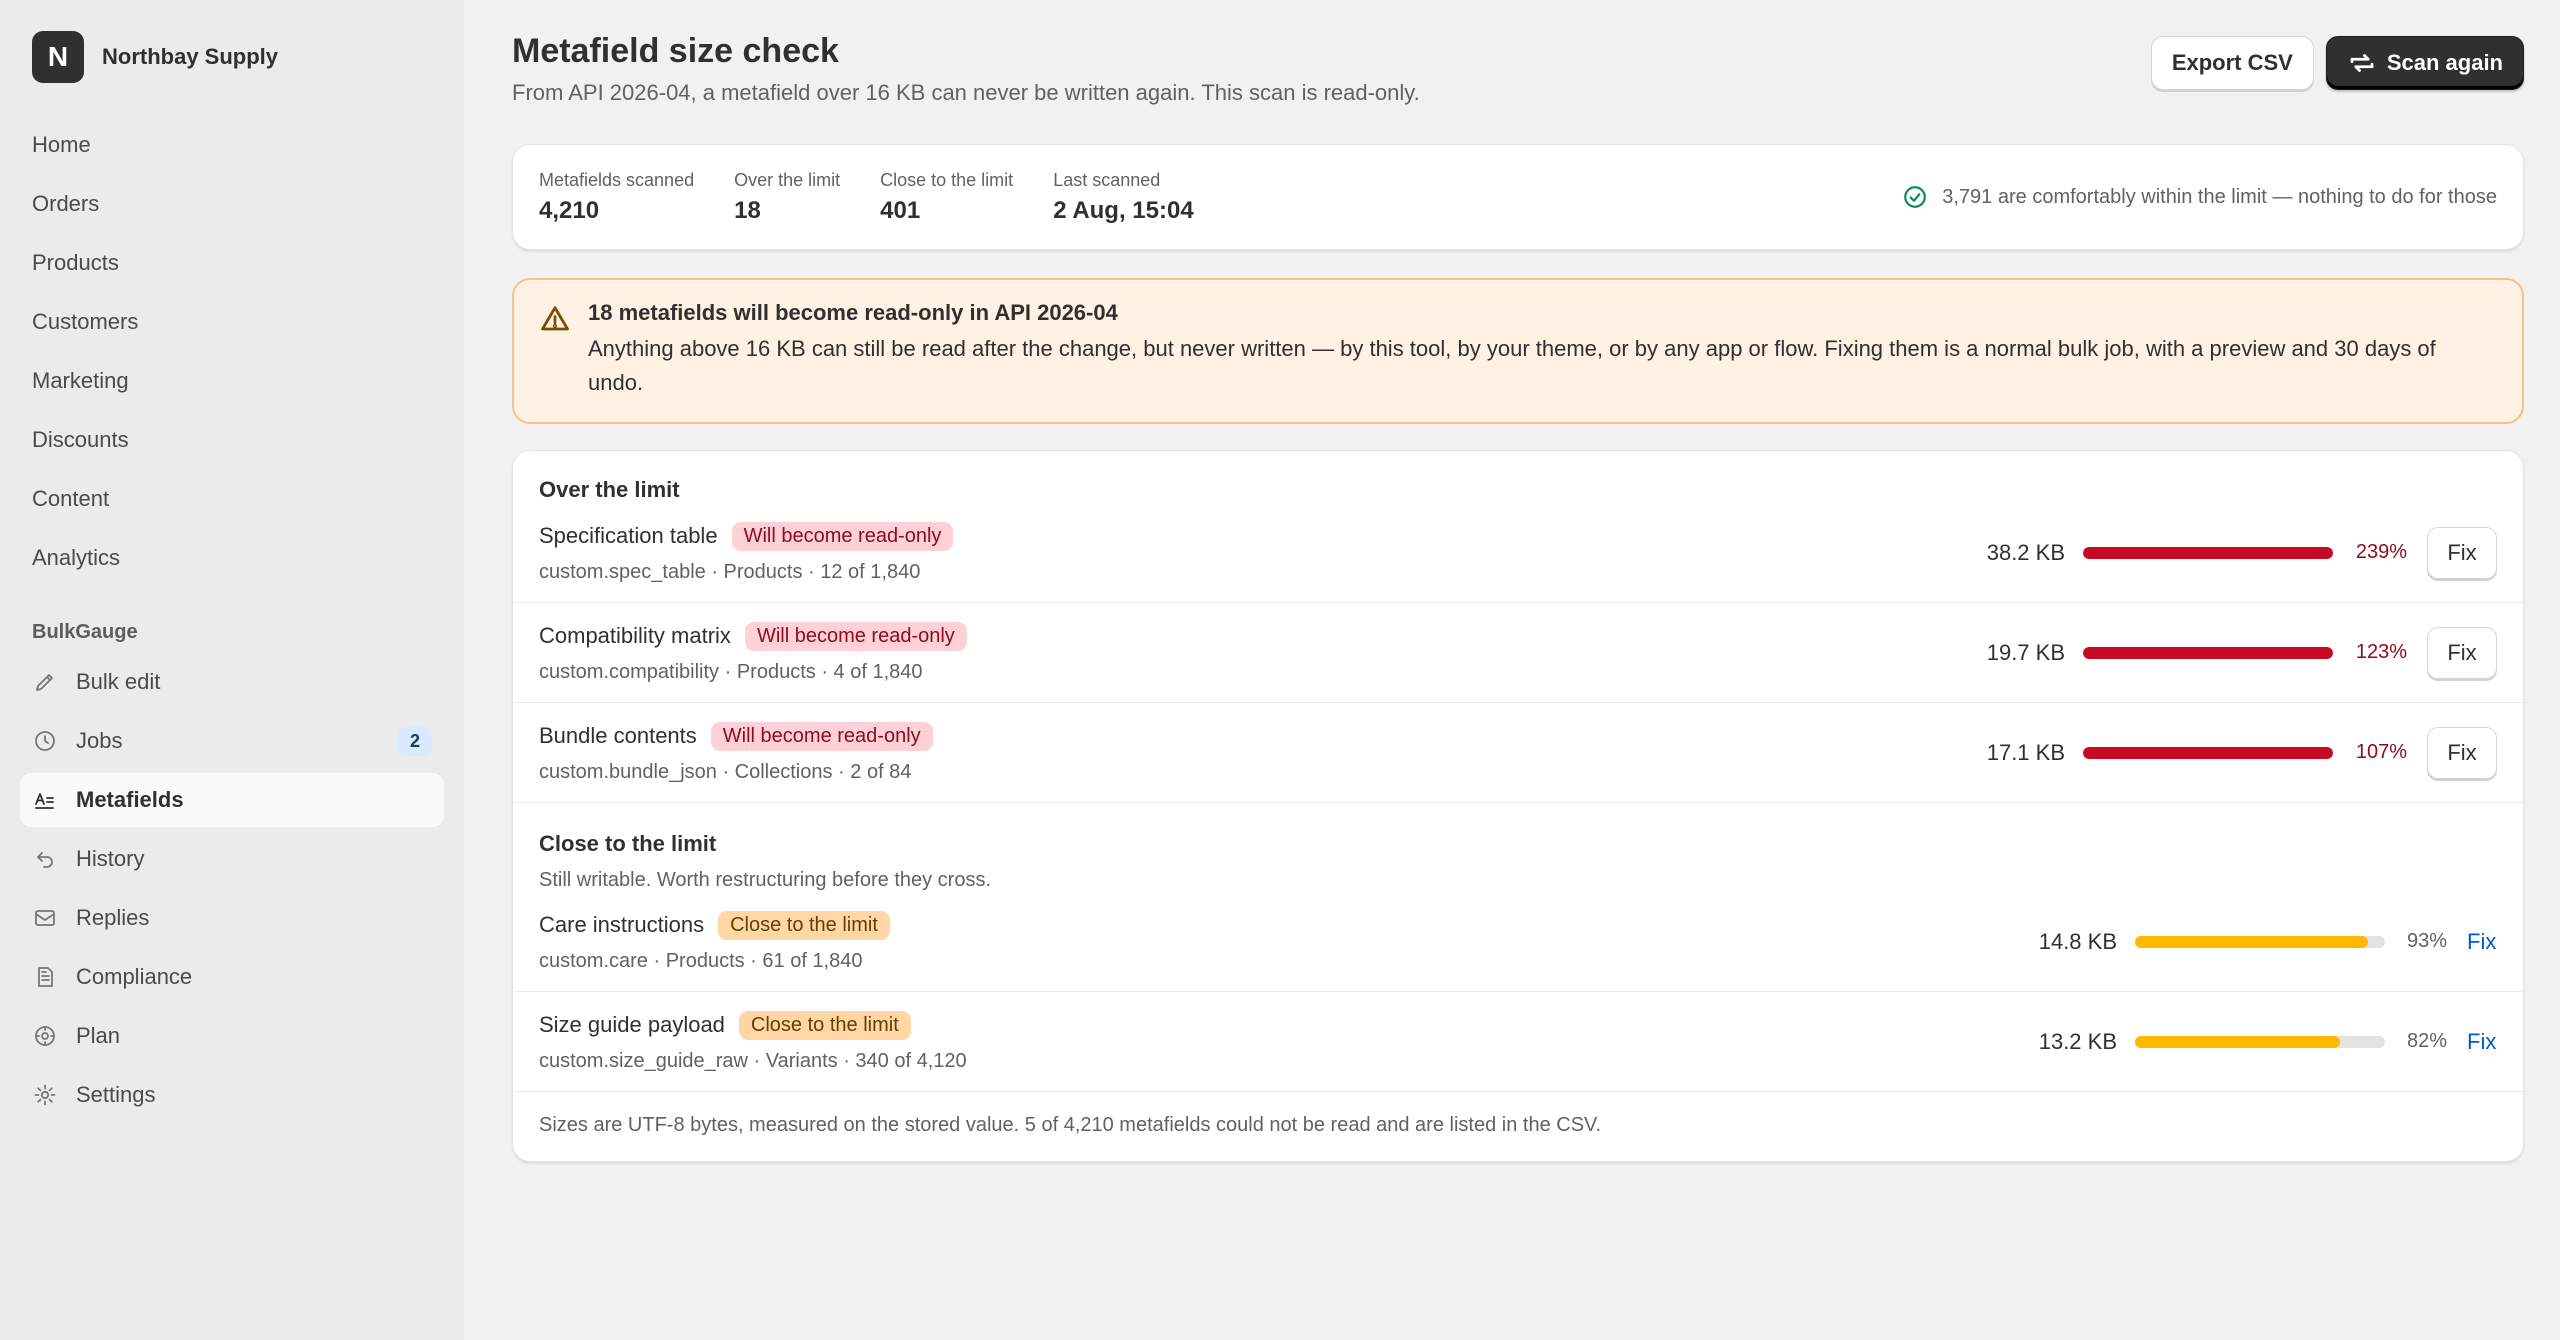  What do you see at coordinates (45, 1036) in the screenshot?
I see `plan-icon` at bounding box center [45, 1036].